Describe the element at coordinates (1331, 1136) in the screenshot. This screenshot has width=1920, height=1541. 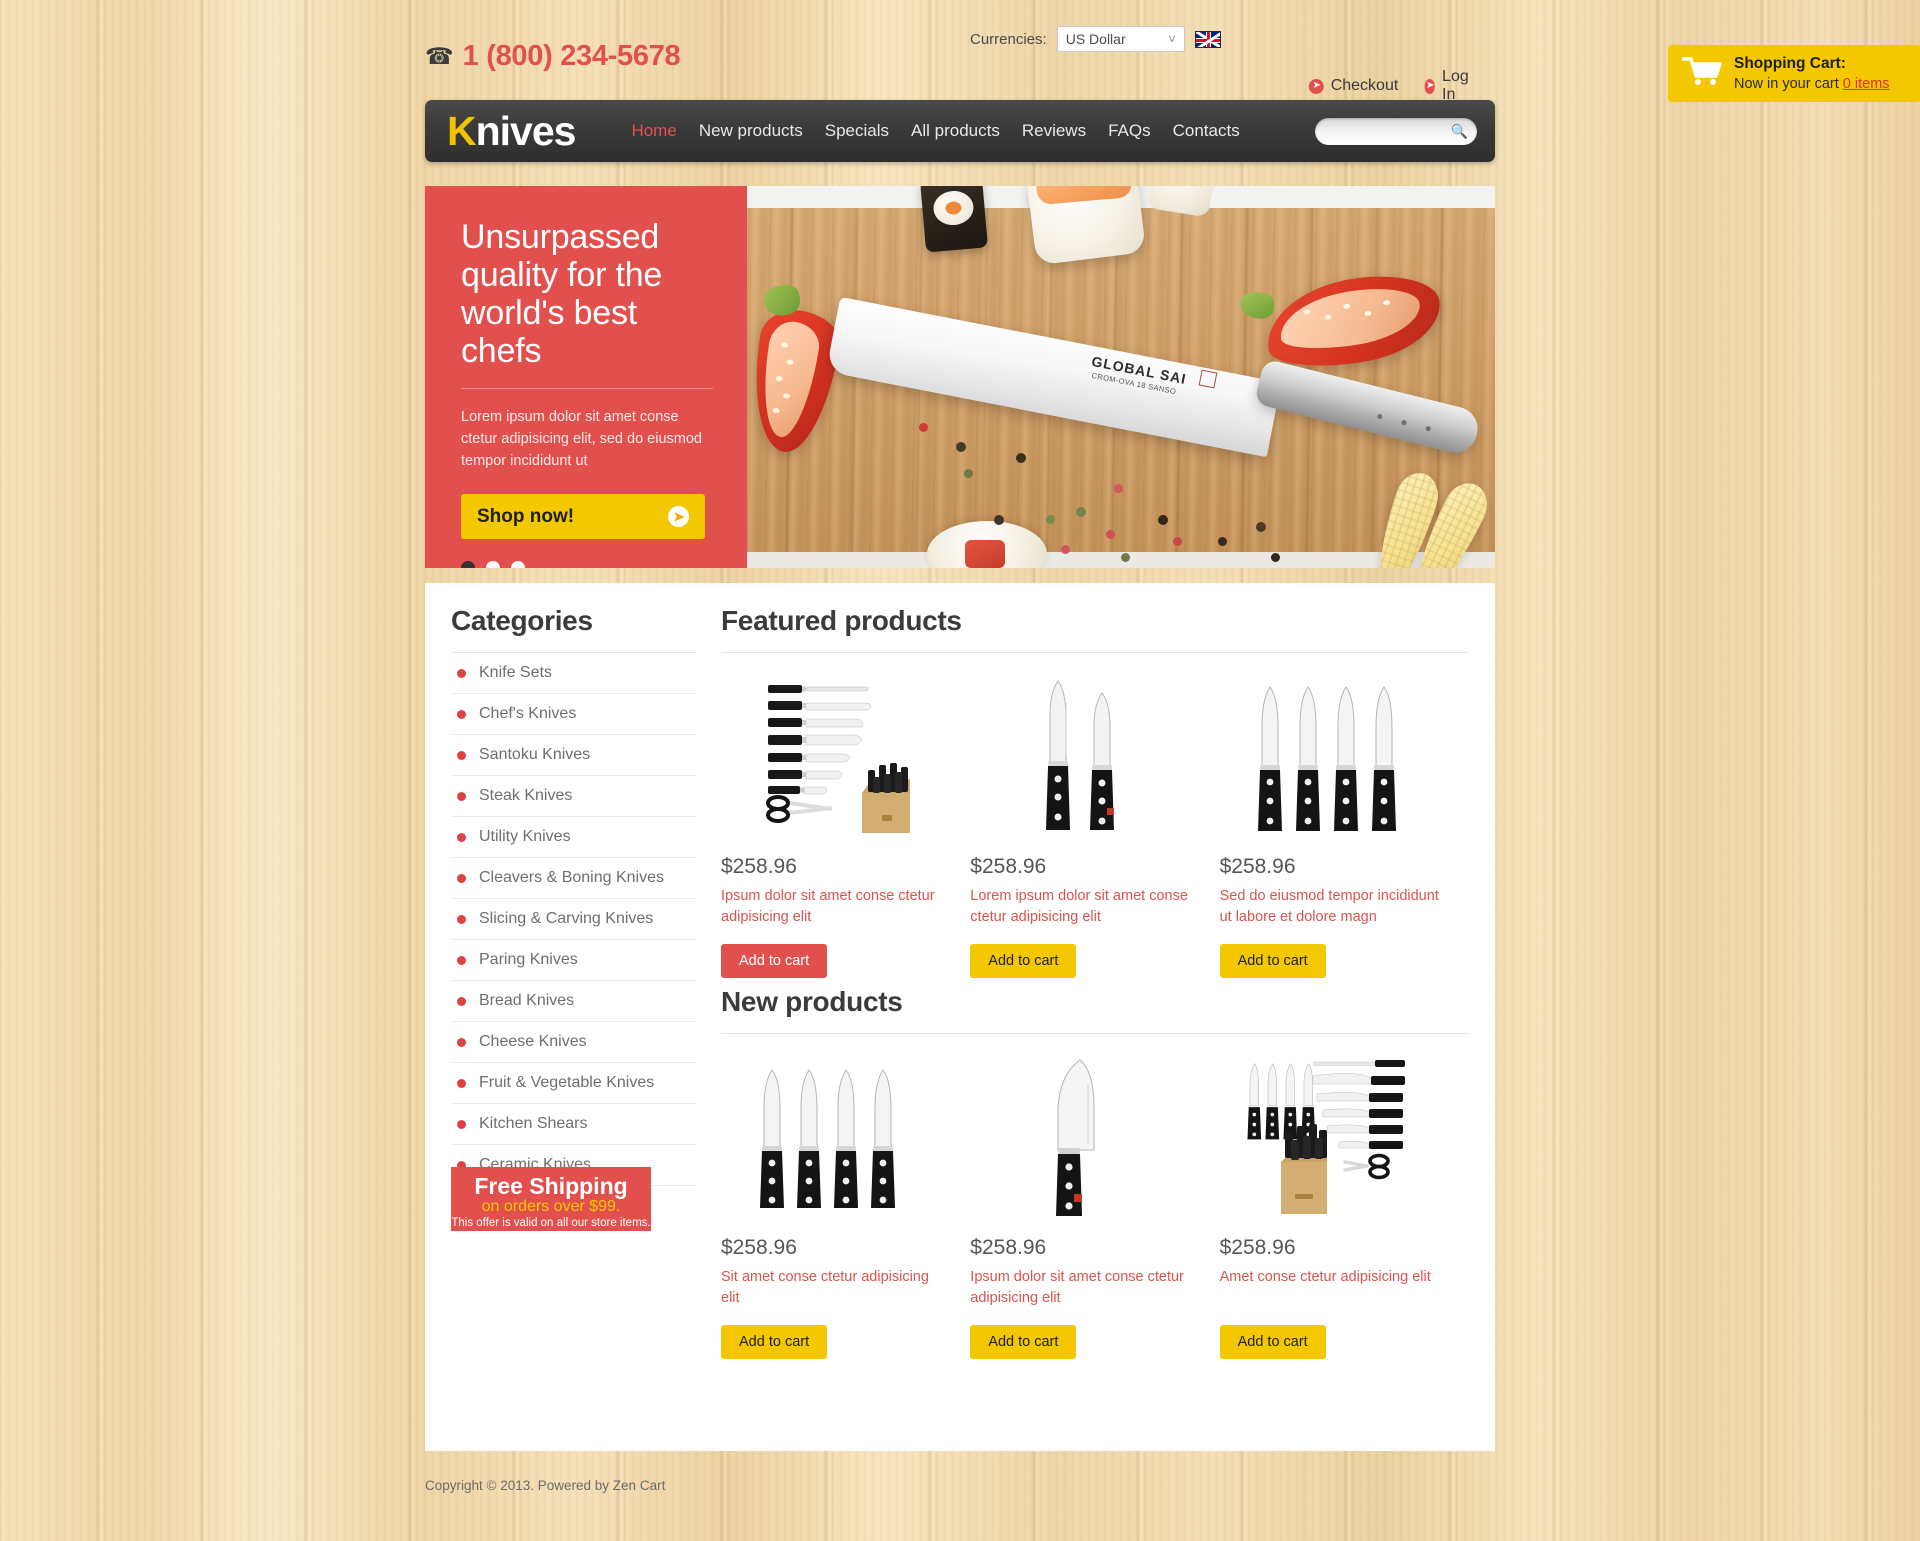
I see `product-image-knife-collection` at that location.